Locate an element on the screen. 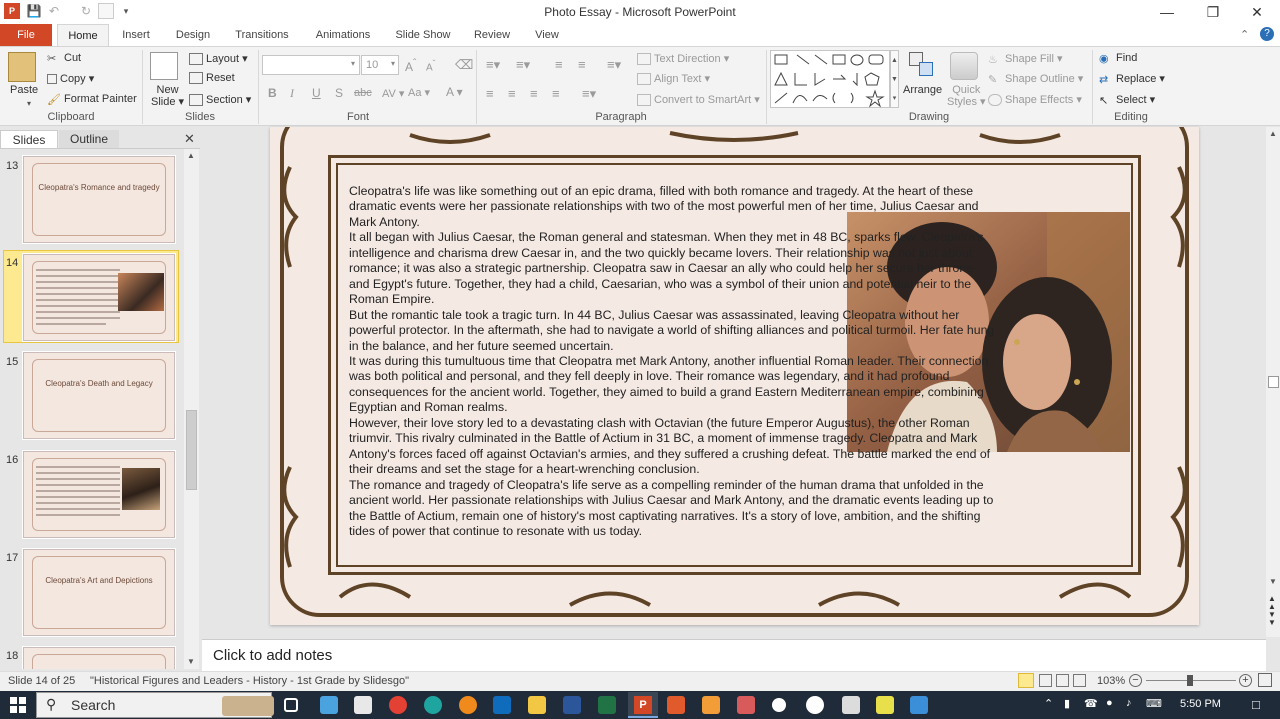  close-button: ✕ is located at coordinates (1257, 12).